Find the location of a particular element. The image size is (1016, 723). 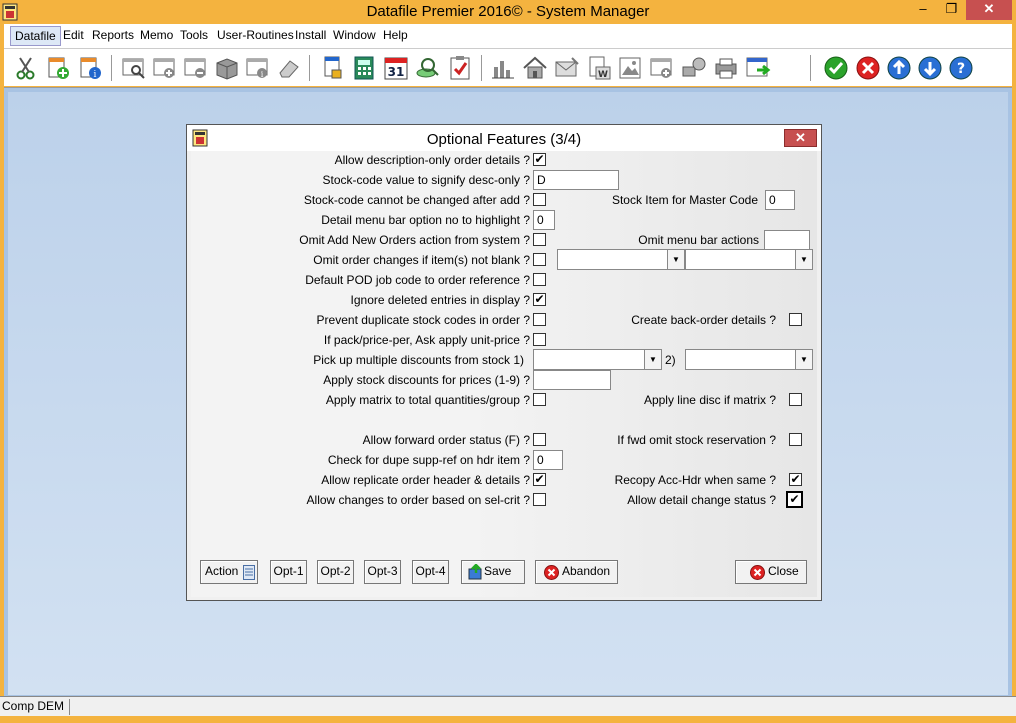

opt-4-button: Opt-4 is located at coordinates (430, 572).